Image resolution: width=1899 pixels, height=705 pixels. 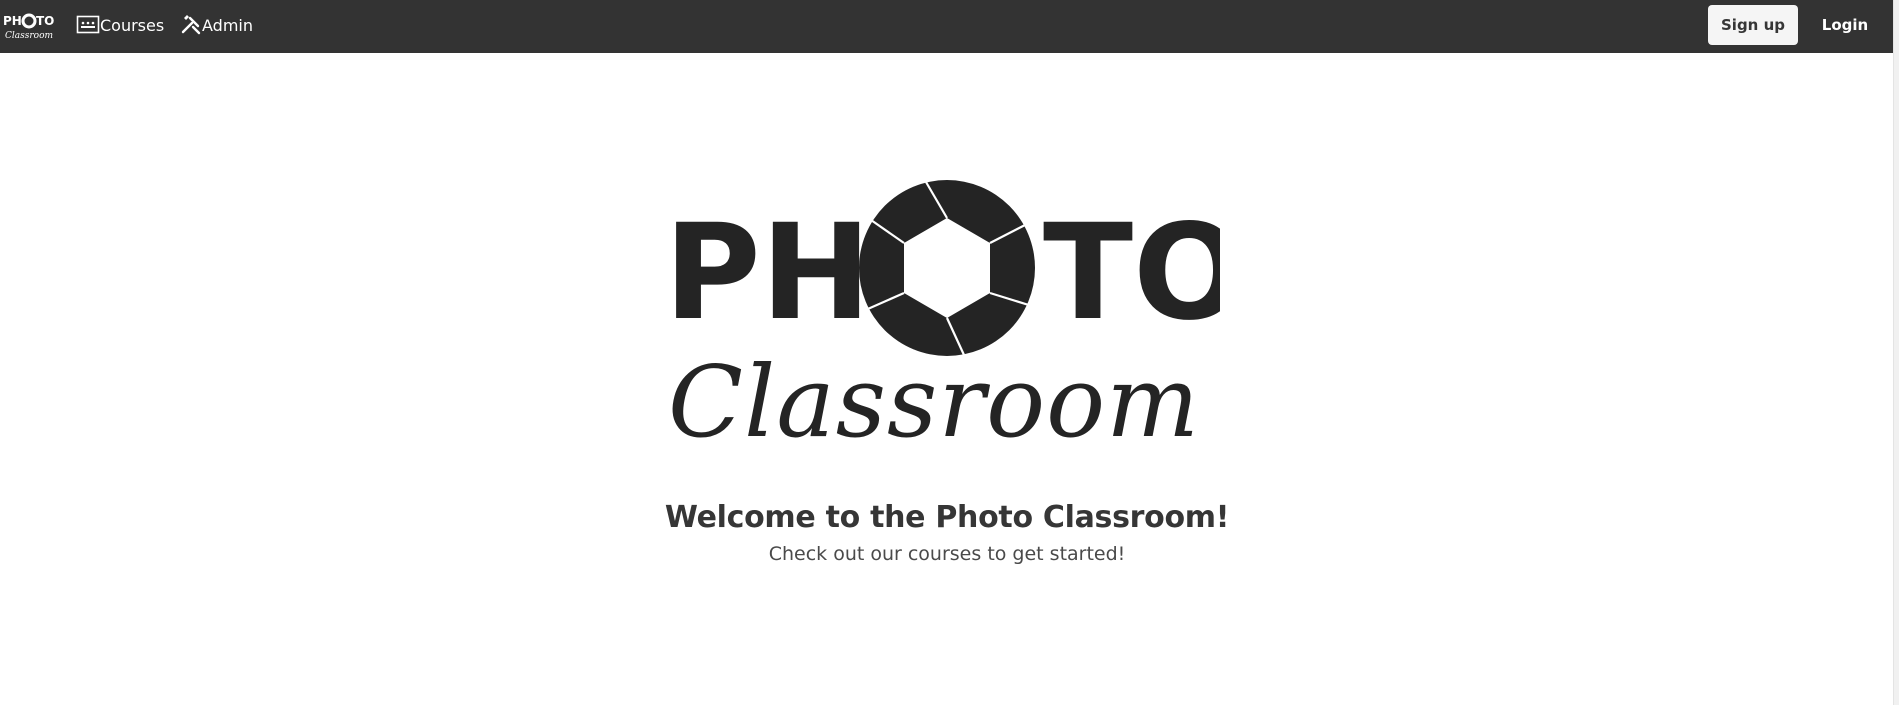 What do you see at coordinates (934, 397) in the screenshot?
I see `hero-logo-script: Classroom` at bounding box center [934, 397].